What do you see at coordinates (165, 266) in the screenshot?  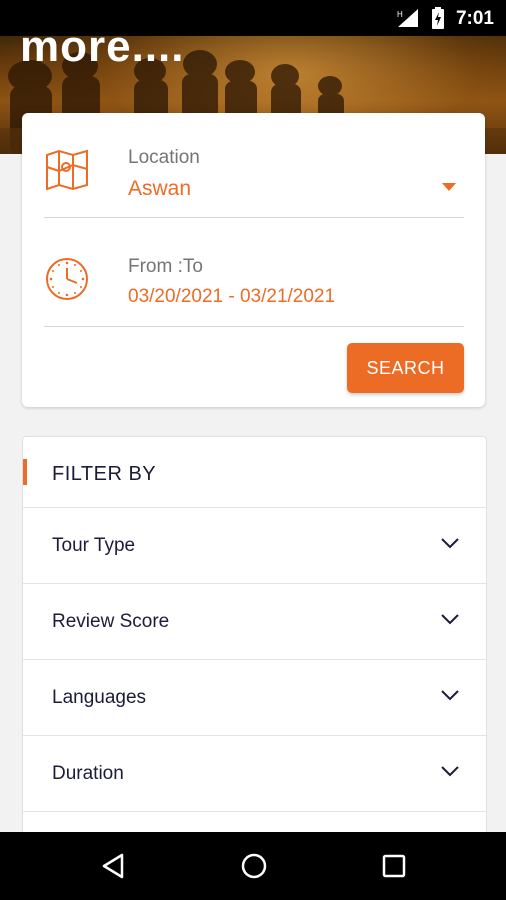 I see `dates-label: From :To` at bounding box center [165, 266].